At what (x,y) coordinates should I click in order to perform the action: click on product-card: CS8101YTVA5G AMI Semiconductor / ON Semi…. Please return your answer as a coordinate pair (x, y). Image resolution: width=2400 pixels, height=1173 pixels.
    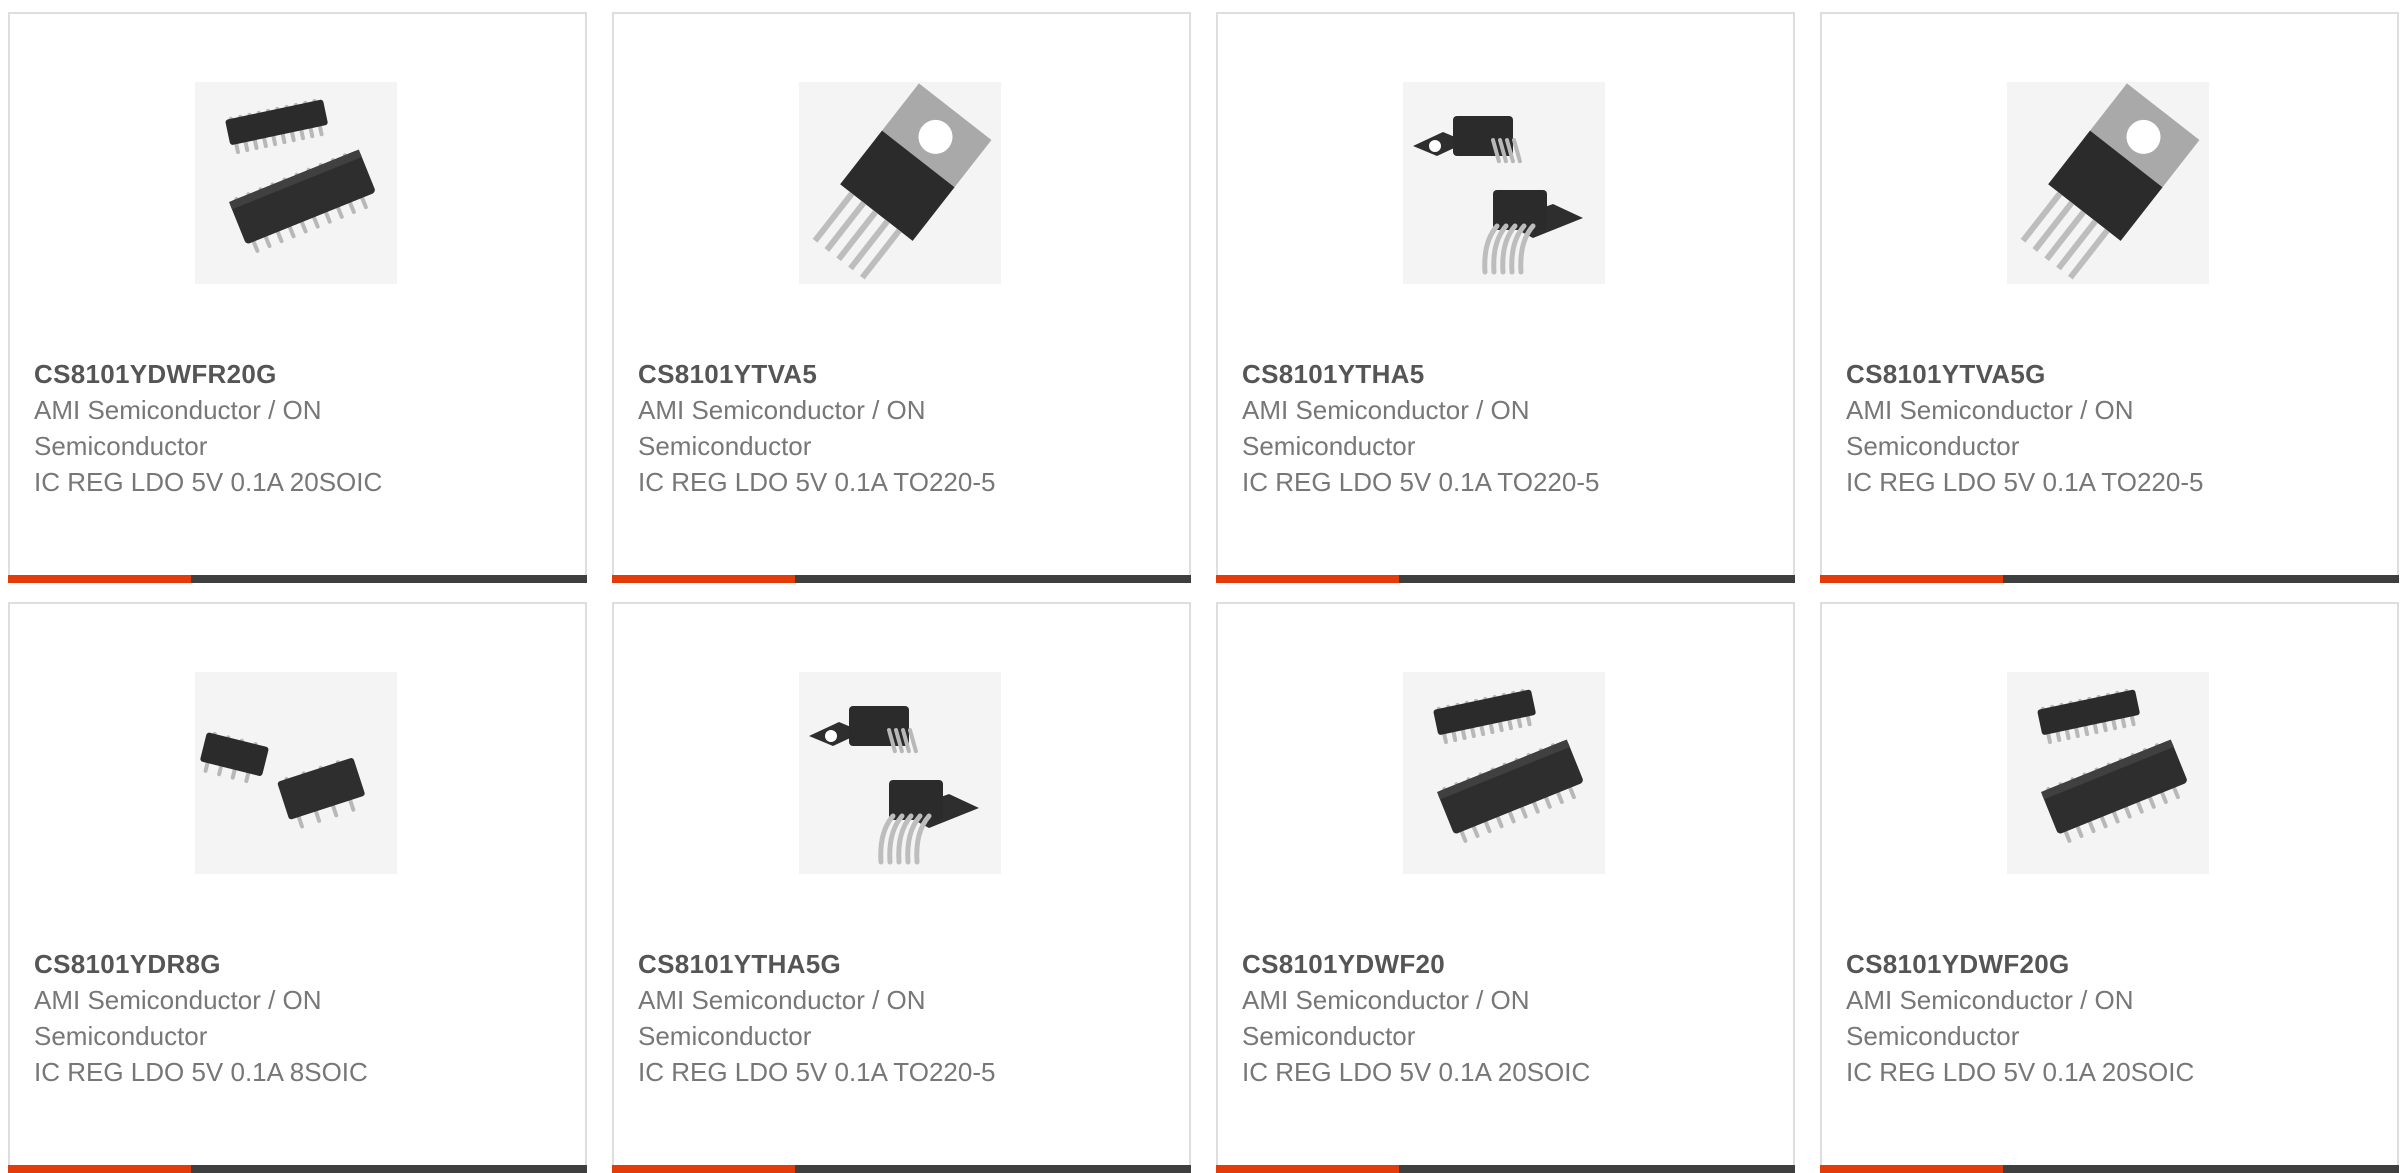
    Looking at the image, I should click on (2109, 297).